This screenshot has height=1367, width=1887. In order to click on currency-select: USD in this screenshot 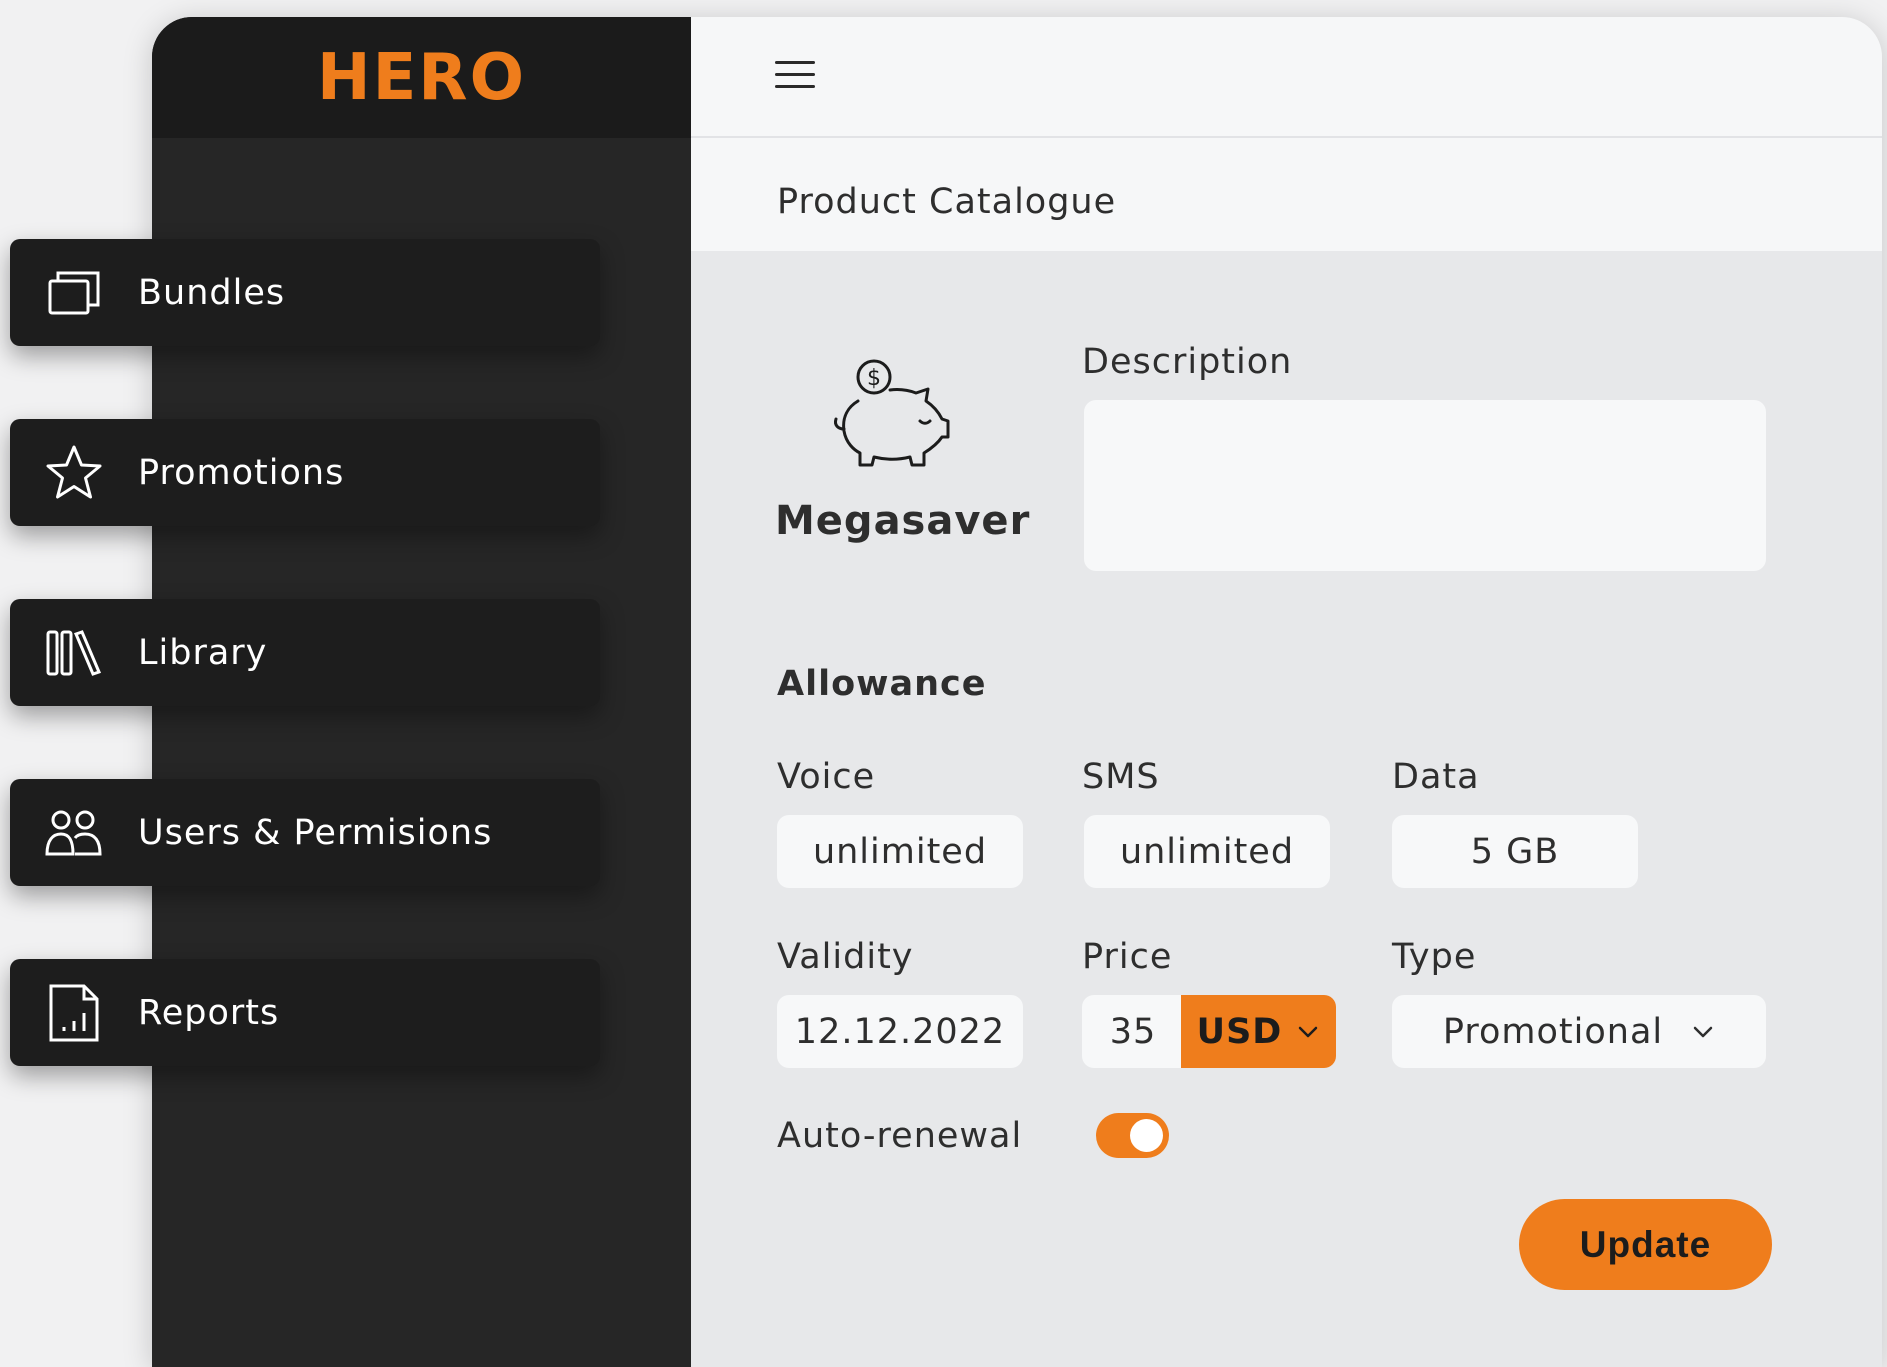, I will do `click(1258, 1031)`.